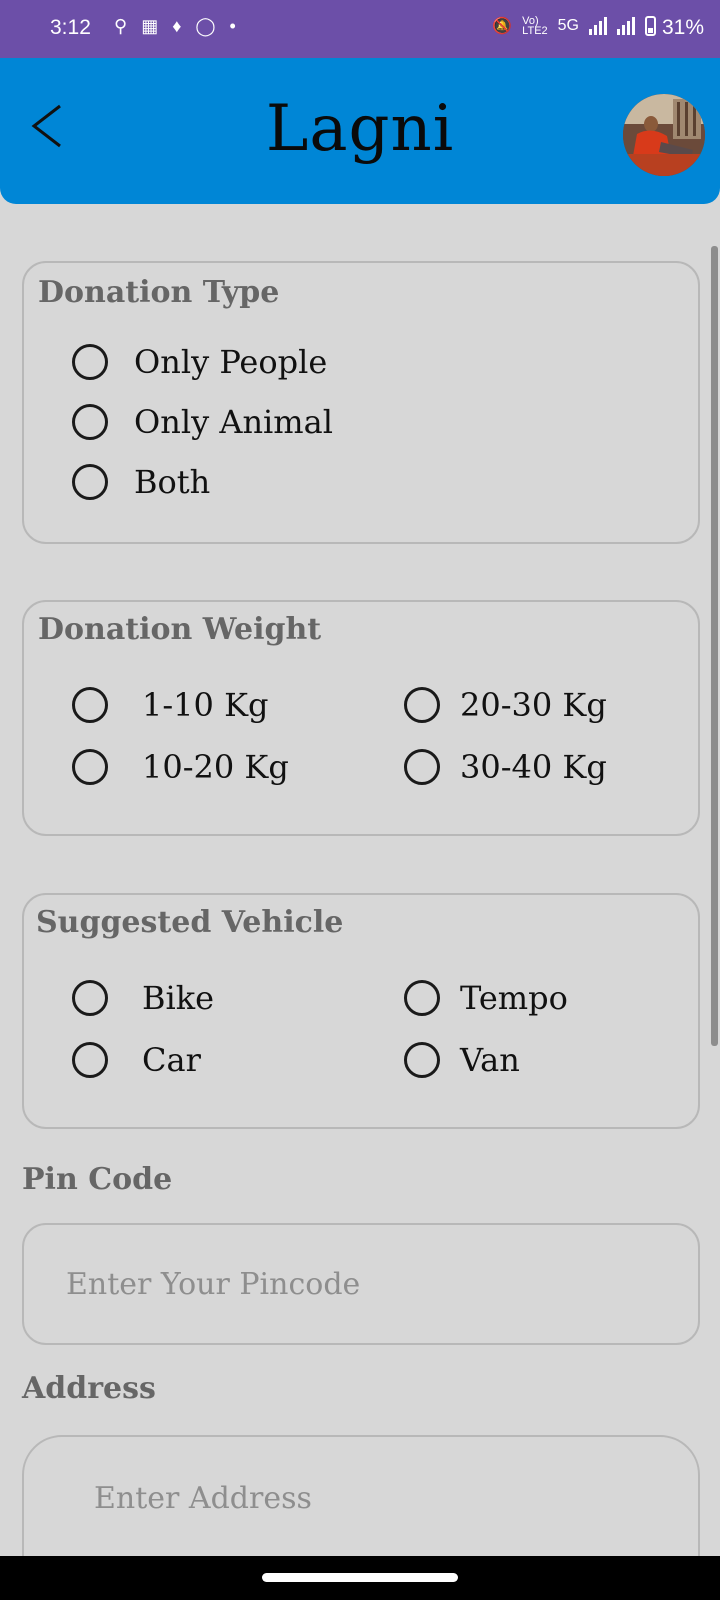 Image resolution: width=720 pixels, height=1600 pixels. I want to click on radio-label: Both, so click(172, 482).